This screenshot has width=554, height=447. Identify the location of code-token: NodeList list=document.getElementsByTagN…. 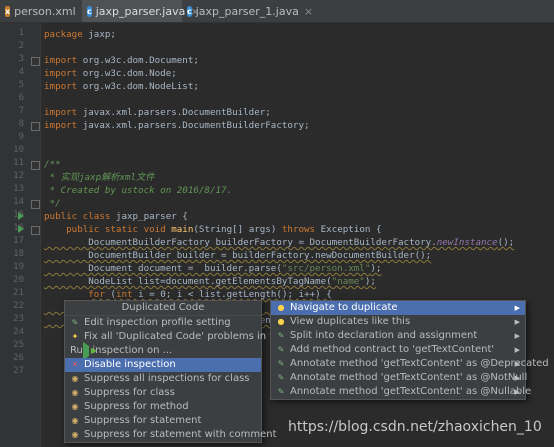
(188, 281).